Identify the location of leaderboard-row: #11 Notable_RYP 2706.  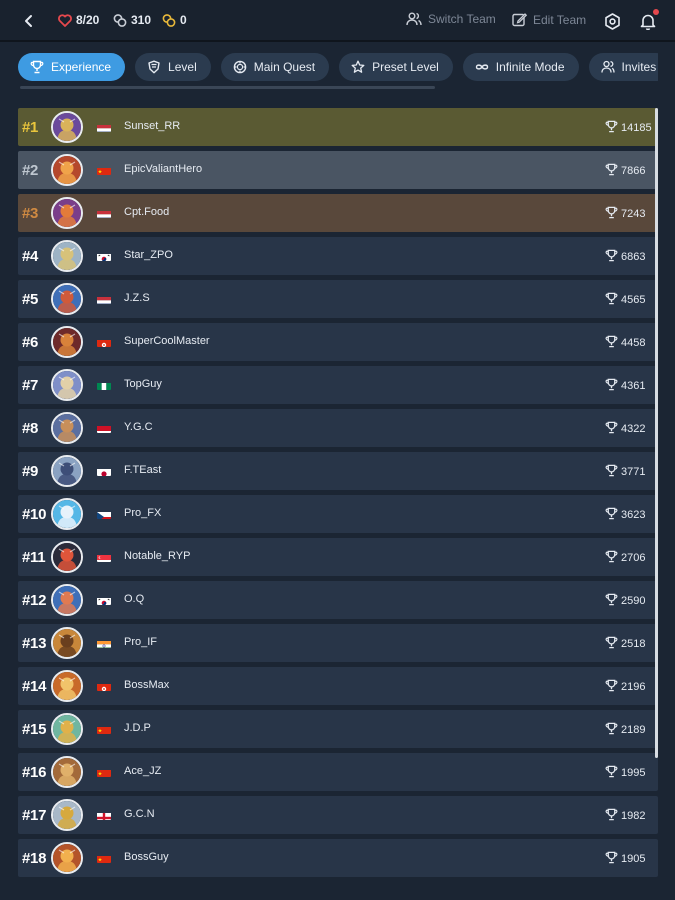
(338, 557).